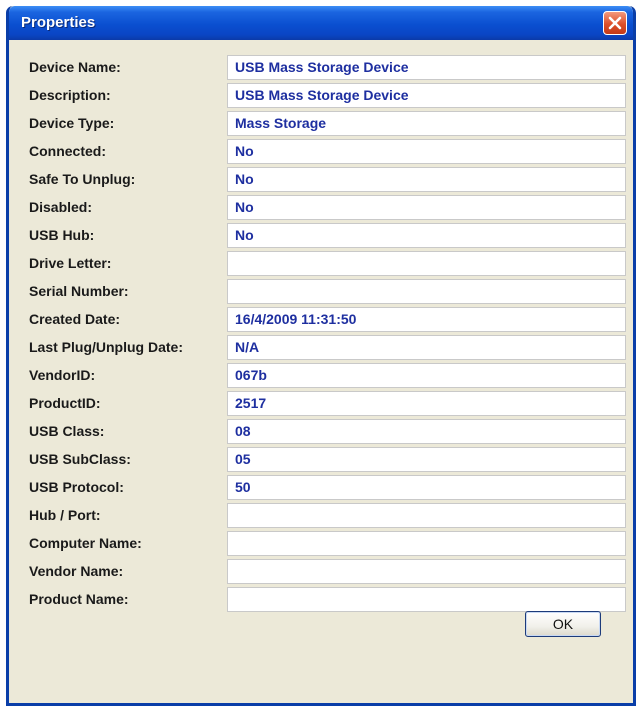 The width and height of the screenshot is (644, 706). Describe the element at coordinates (426, 515) in the screenshot. I see `hub-port-field` at that location.